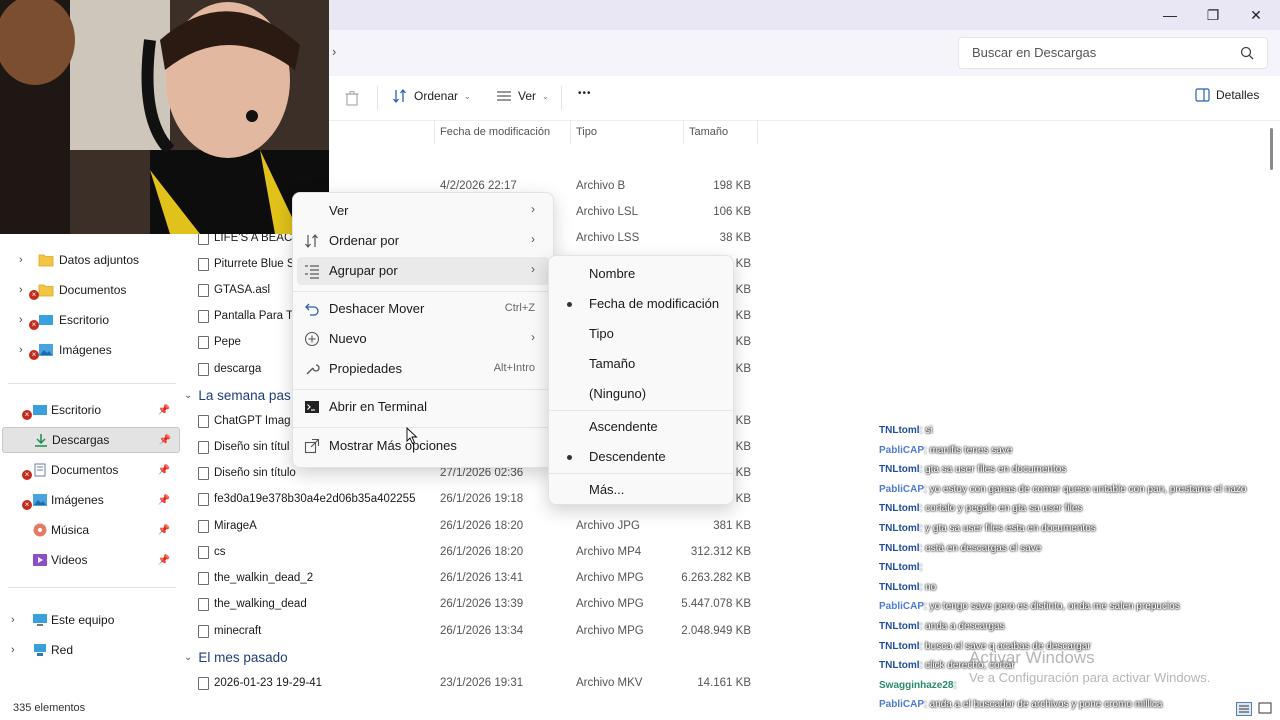 This screenshot has height=720, width=1280. I want to click on menu-item-label: Propiedades, so click(365, 368).